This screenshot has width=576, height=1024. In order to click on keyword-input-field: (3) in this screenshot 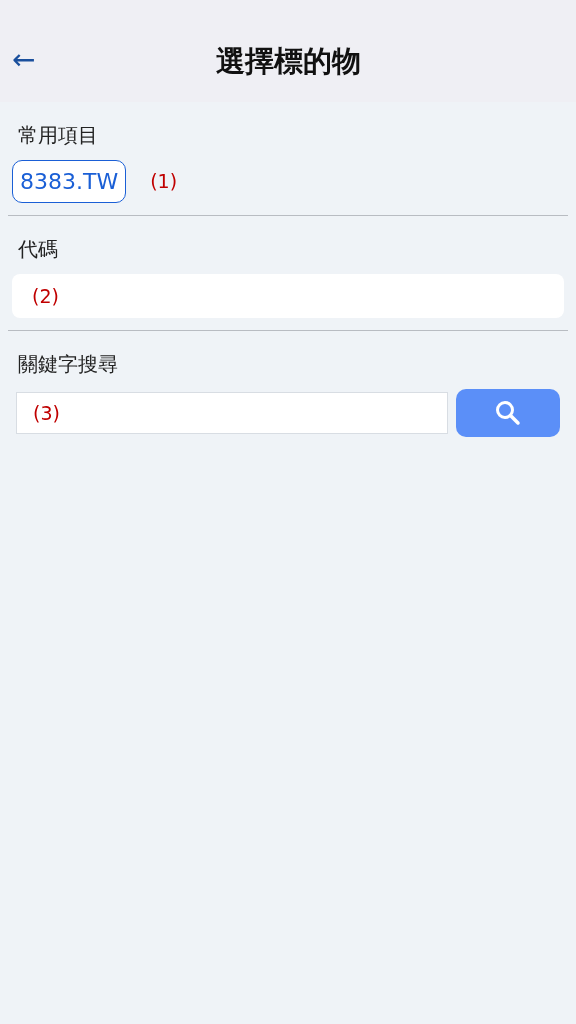, I will do `click(232, 413)`.